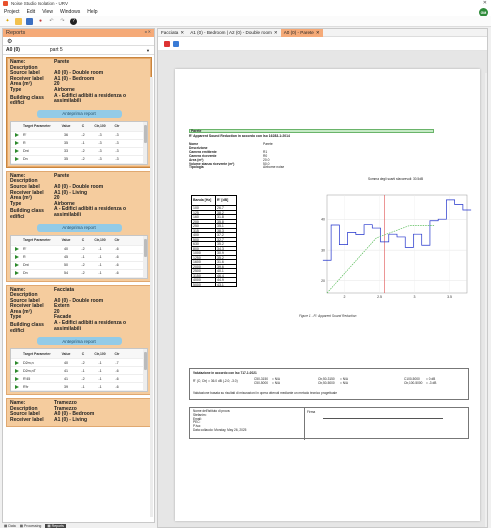 This screenshot has width=491, height=528. I want to click on gear-icon: ⚙, so click(9, 41).